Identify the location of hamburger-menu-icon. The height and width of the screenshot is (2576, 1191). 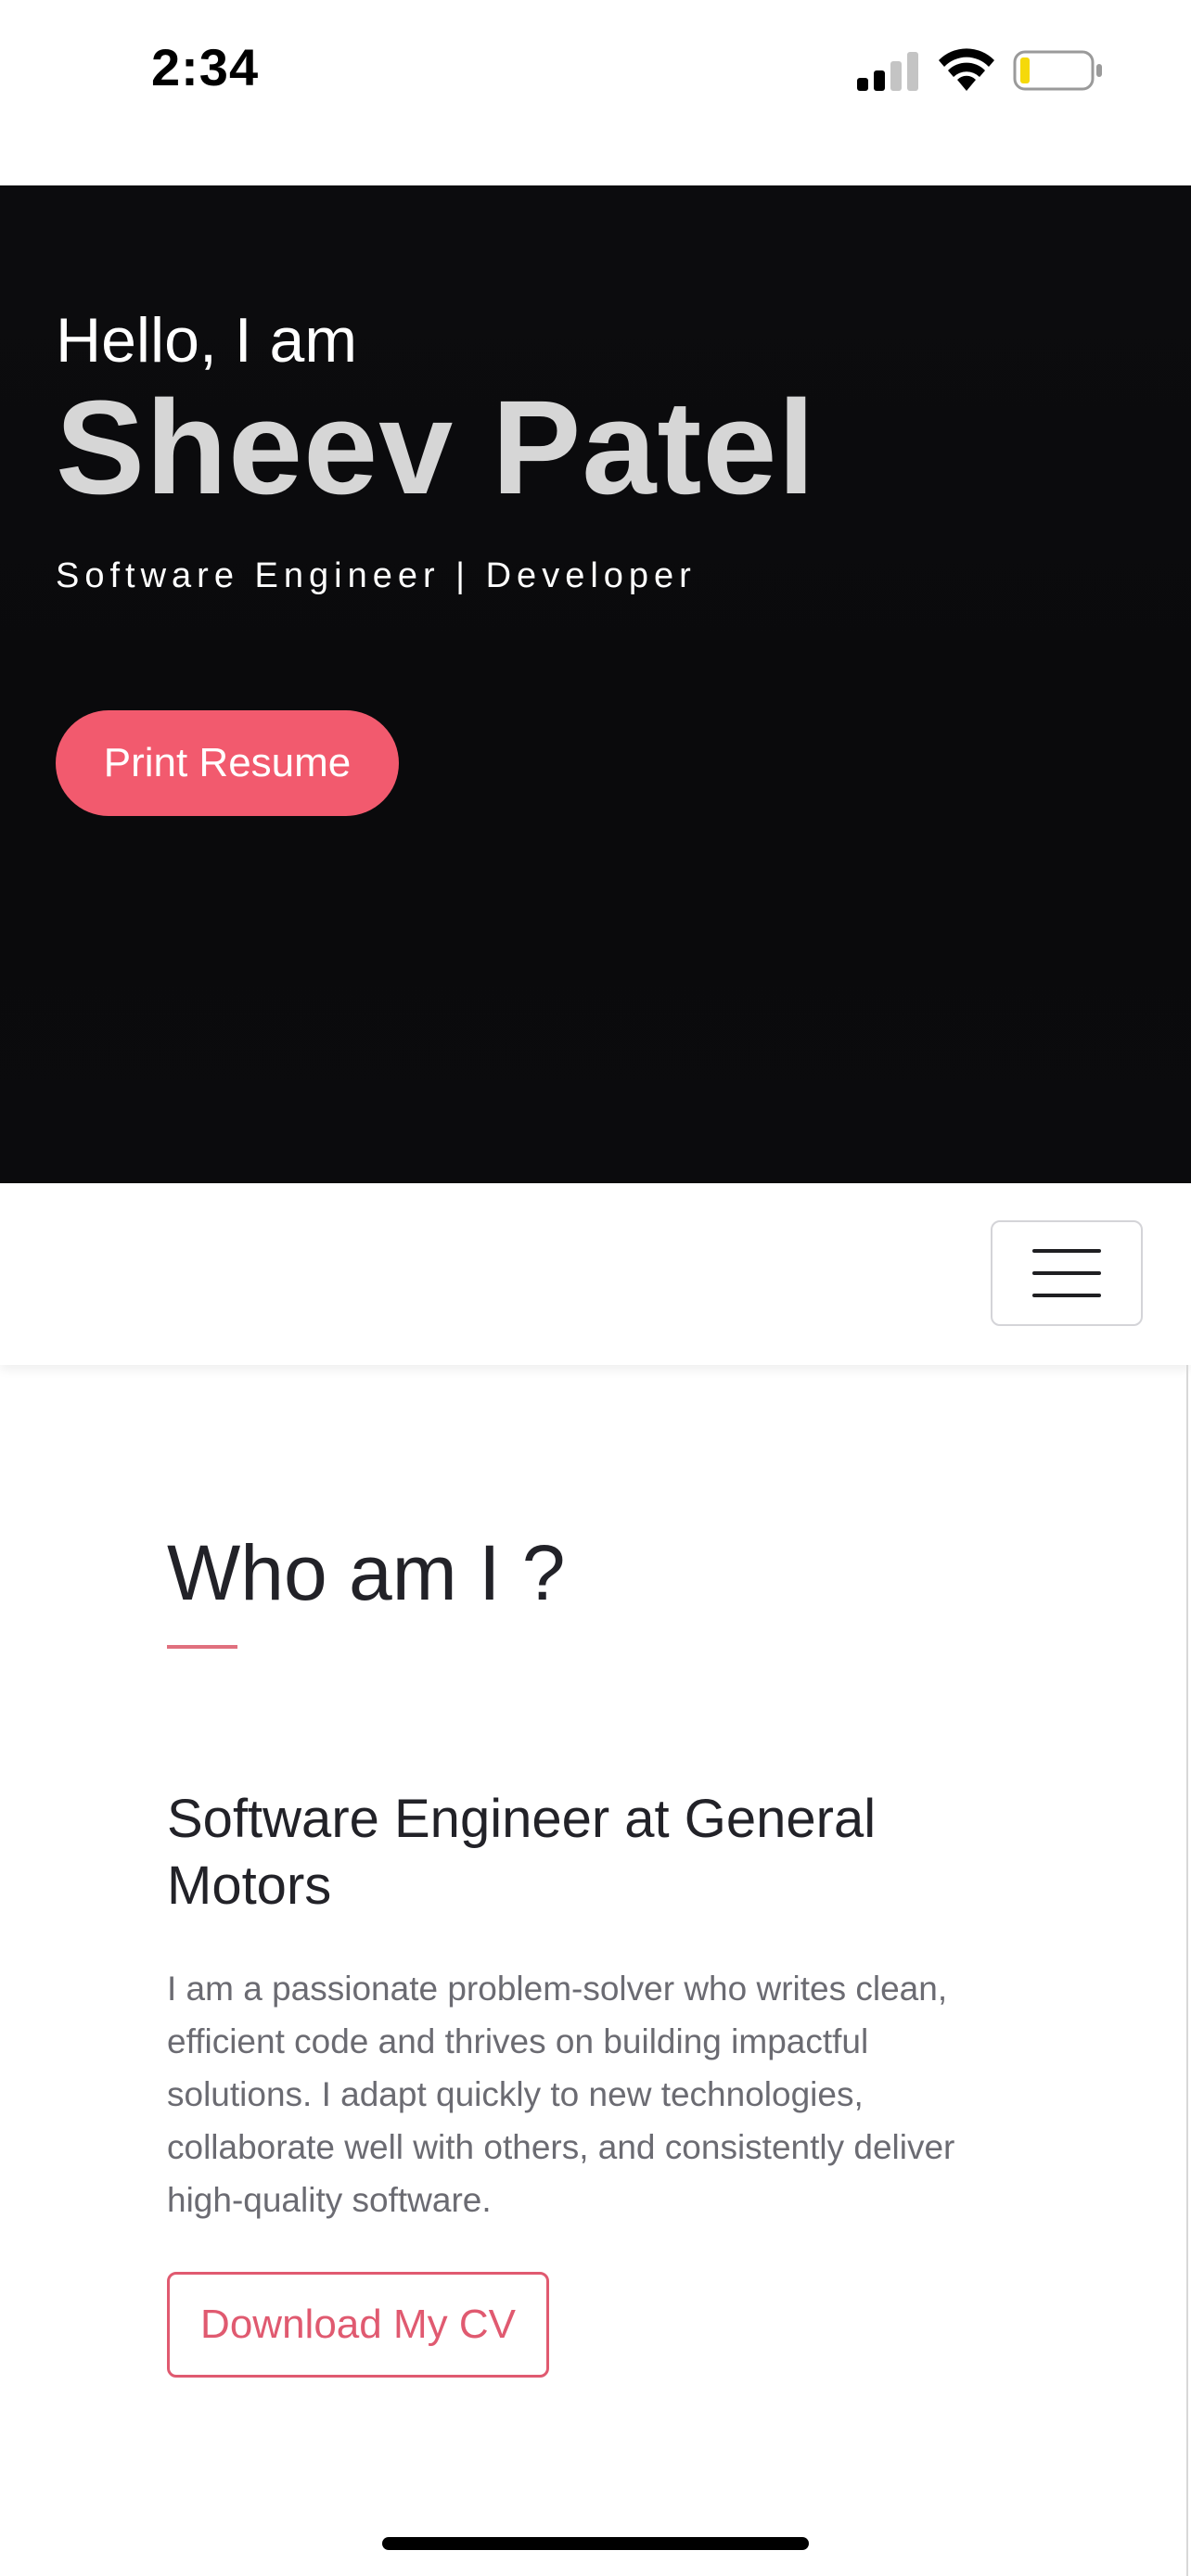
(1066, 1251).